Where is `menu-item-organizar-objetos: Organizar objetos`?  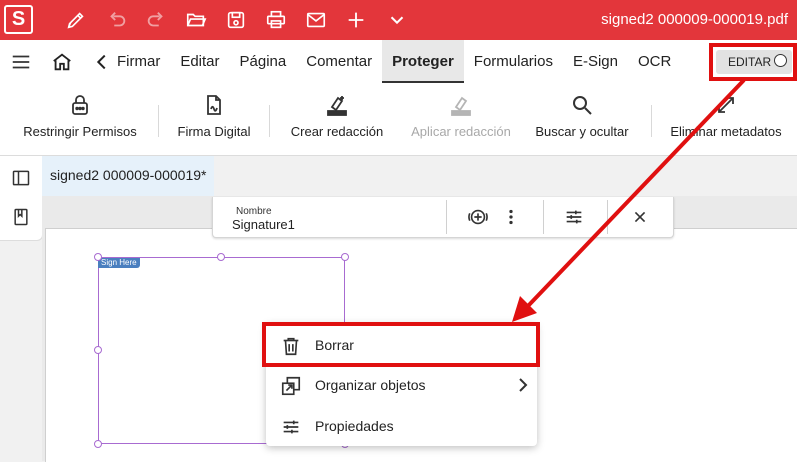 menu-item-organizar-objetos: Organizar objetos is located at coordinates (401, 385).